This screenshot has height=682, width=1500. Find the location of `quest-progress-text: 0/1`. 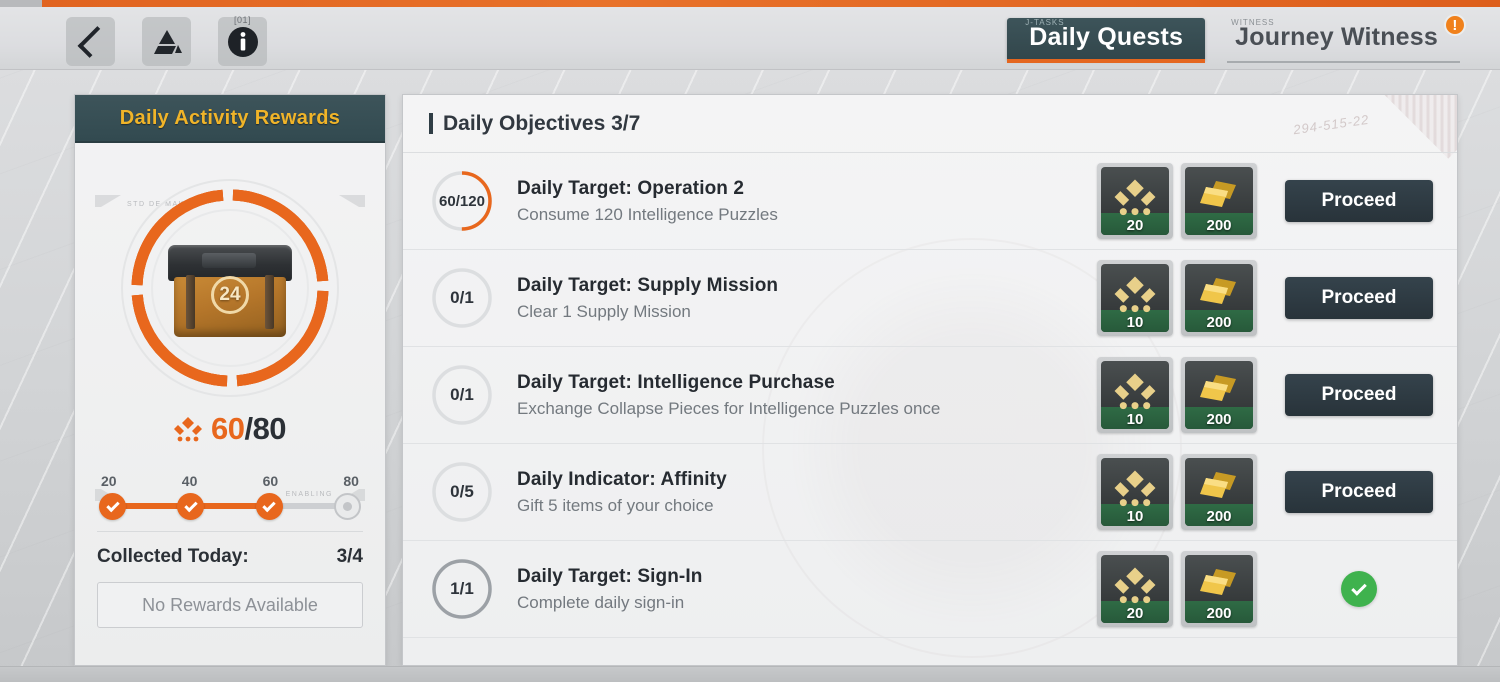

quest-progress-text: 0/1 is located at coordinates (462, 394).